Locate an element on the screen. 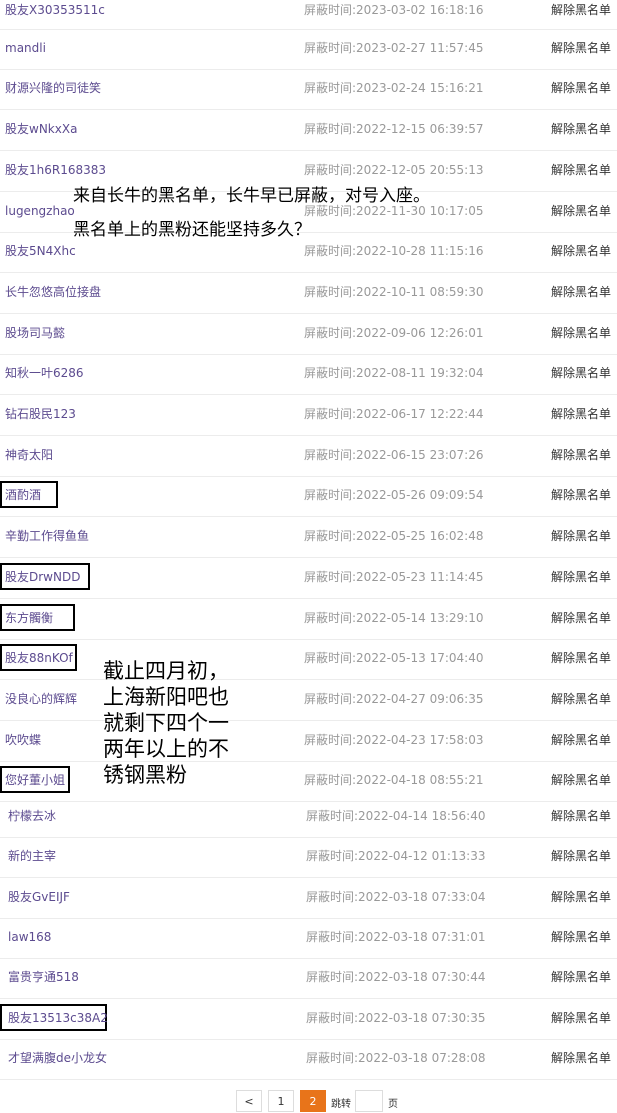 The image size is (617, 1113). list-item: 新的主宰 屏蔽时间:2022-04-12 01:13:33 解除黑名单 is located at coordinates (308, 858).